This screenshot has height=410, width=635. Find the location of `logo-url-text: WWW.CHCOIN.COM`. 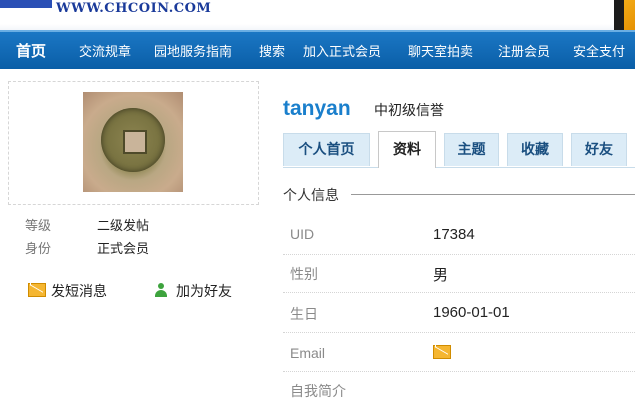

logo-url-text: WWW.CHCOIN.COM is located at coordinates (134, 8).